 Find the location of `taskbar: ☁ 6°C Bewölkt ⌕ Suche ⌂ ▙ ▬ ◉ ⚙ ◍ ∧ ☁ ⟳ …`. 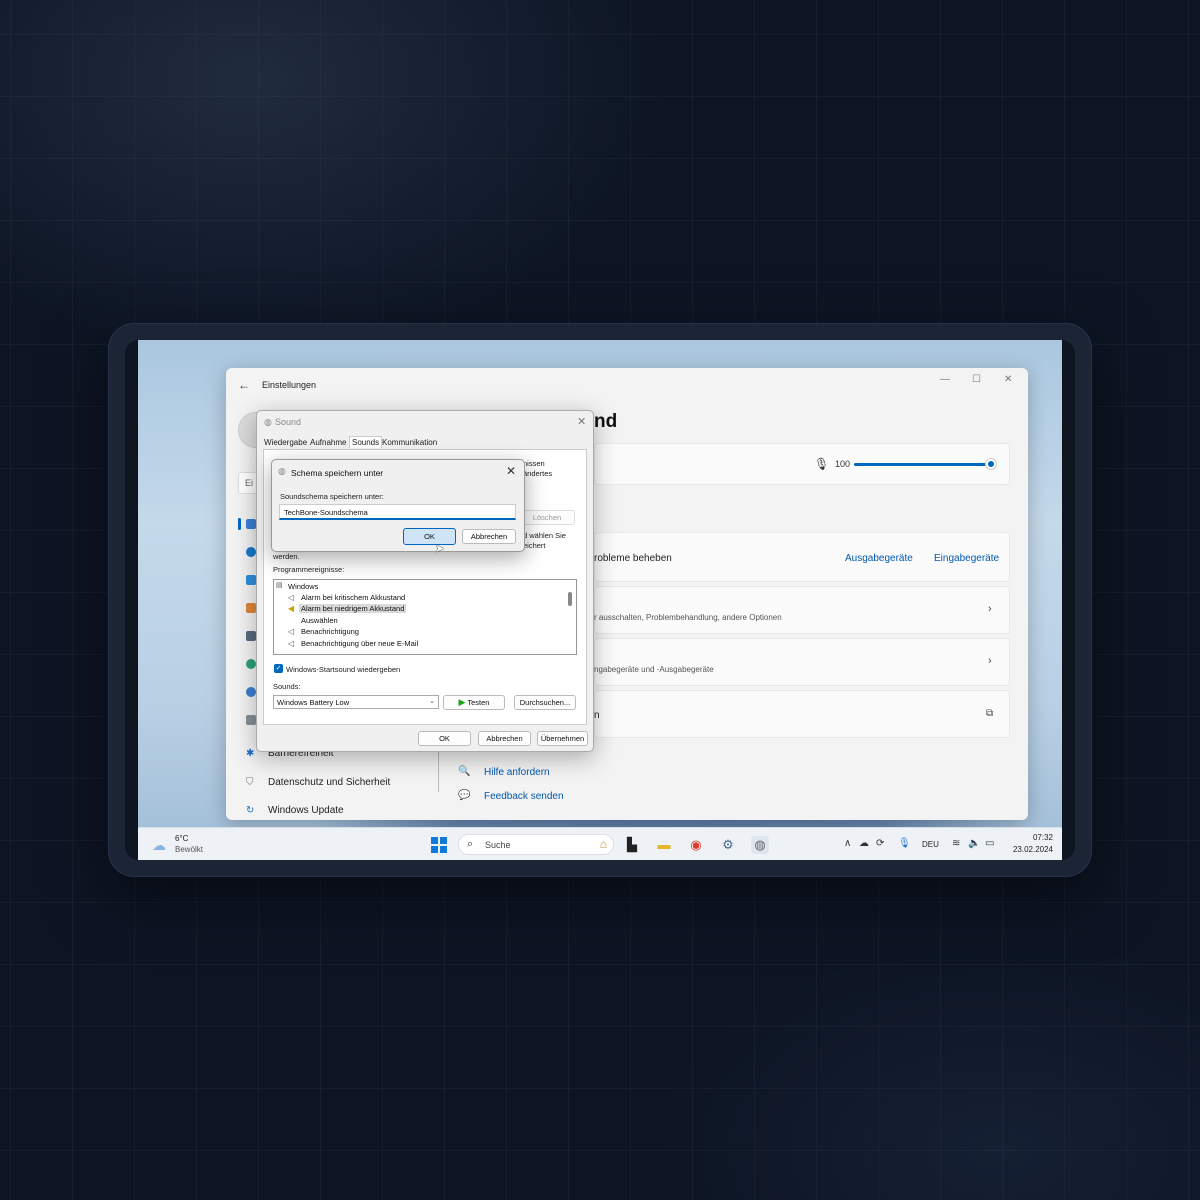

taskbar: ☁ 6°C Bewölkt ⌕ Suche ⌂ ▙ ▬ ◉ ⚙ ◍ ∧ ☁ ⟳ … is located at coordinates (600, 843).